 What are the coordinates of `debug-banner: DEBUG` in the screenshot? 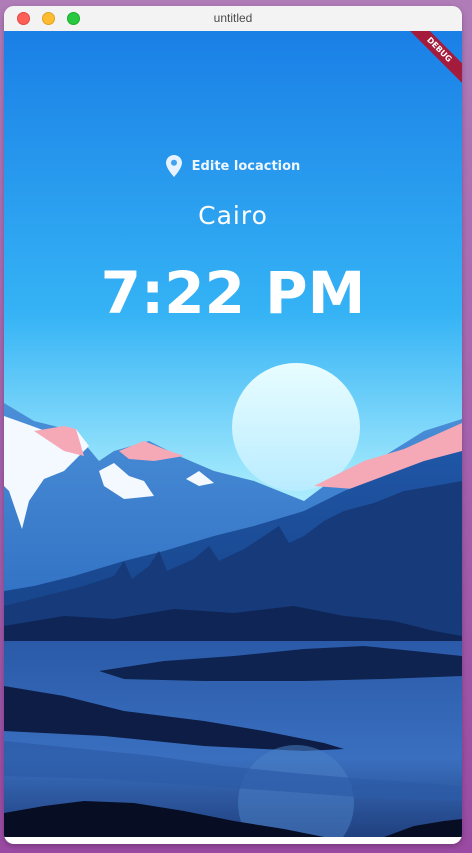 It's located at (432, 59).